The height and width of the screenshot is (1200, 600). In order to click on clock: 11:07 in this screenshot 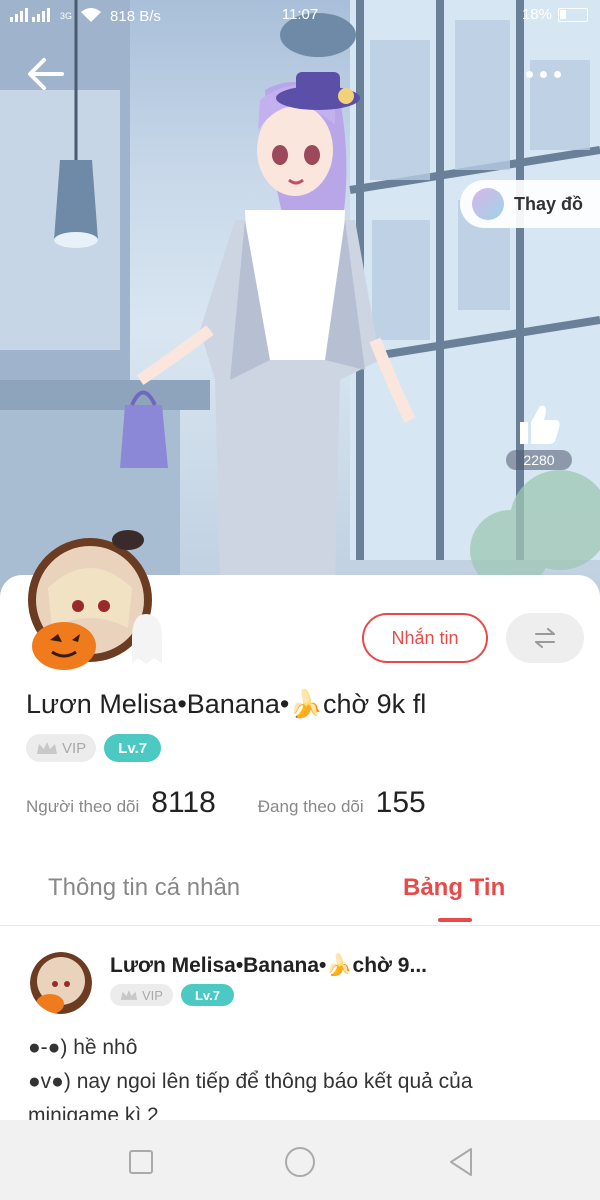, I will do `click(300, 14)`.